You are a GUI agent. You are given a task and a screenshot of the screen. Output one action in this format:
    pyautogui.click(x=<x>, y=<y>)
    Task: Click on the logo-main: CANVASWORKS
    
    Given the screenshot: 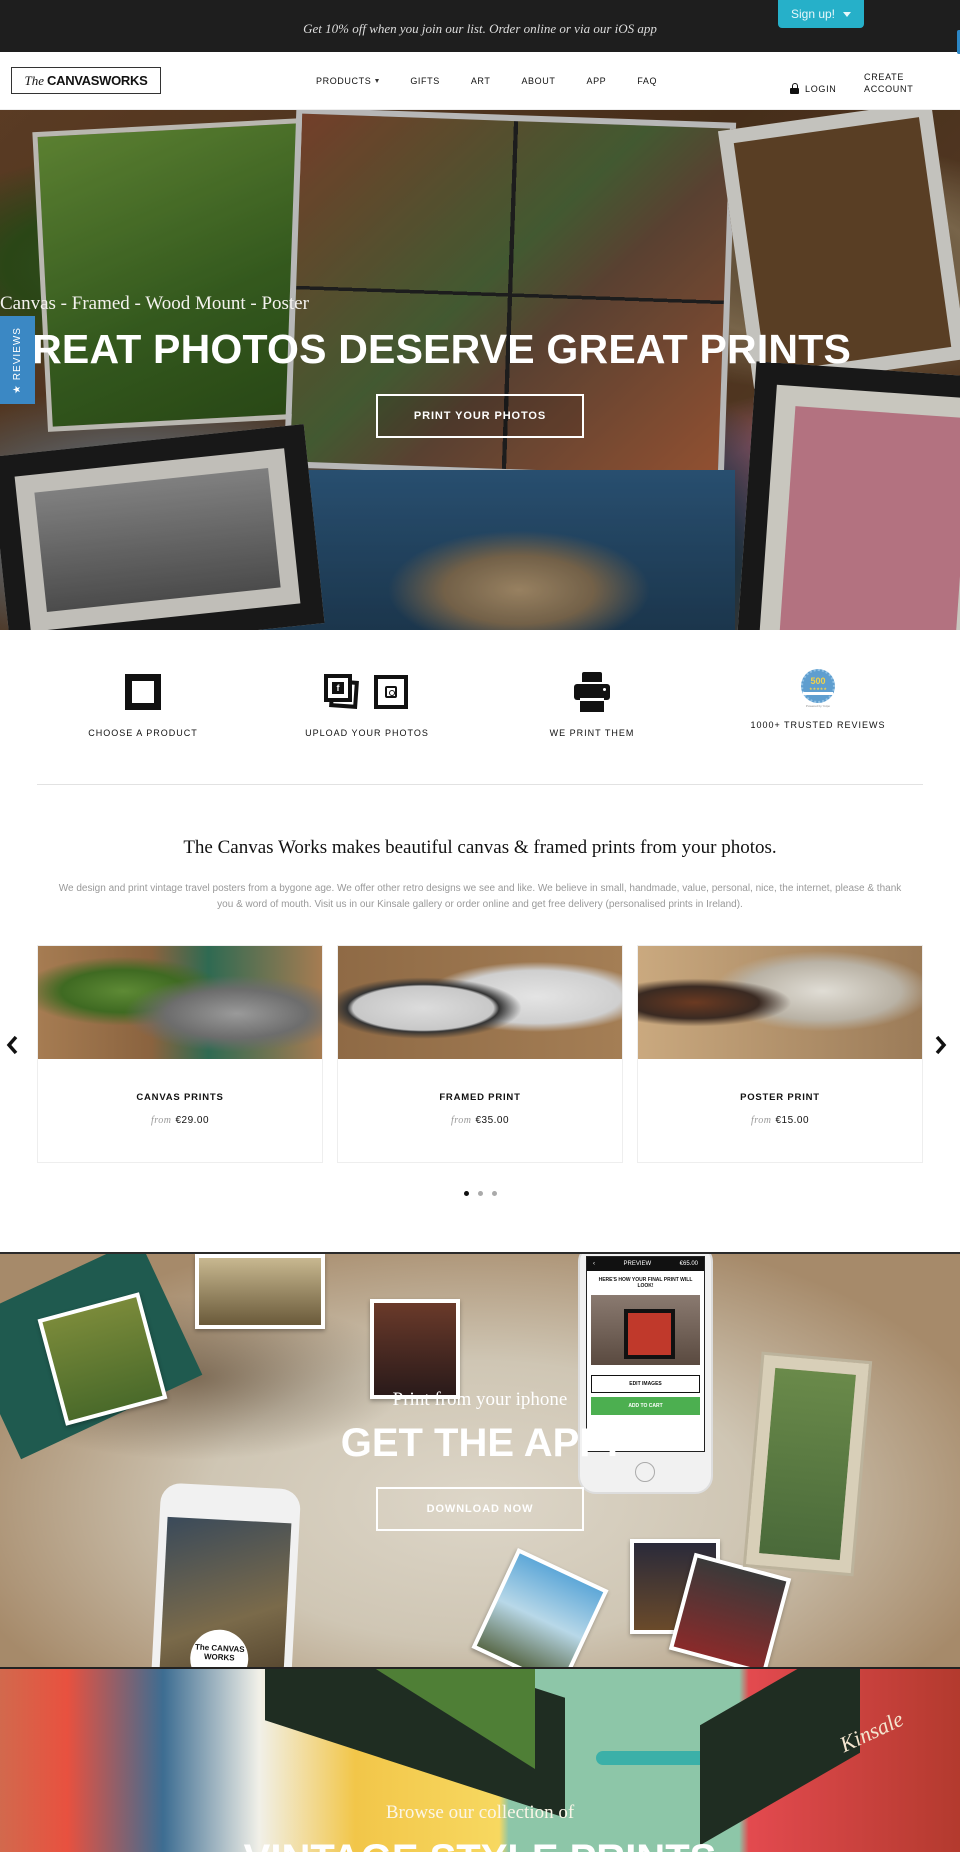 What is the action you would take?
    pyautogui.click(x=97, y=80)
    